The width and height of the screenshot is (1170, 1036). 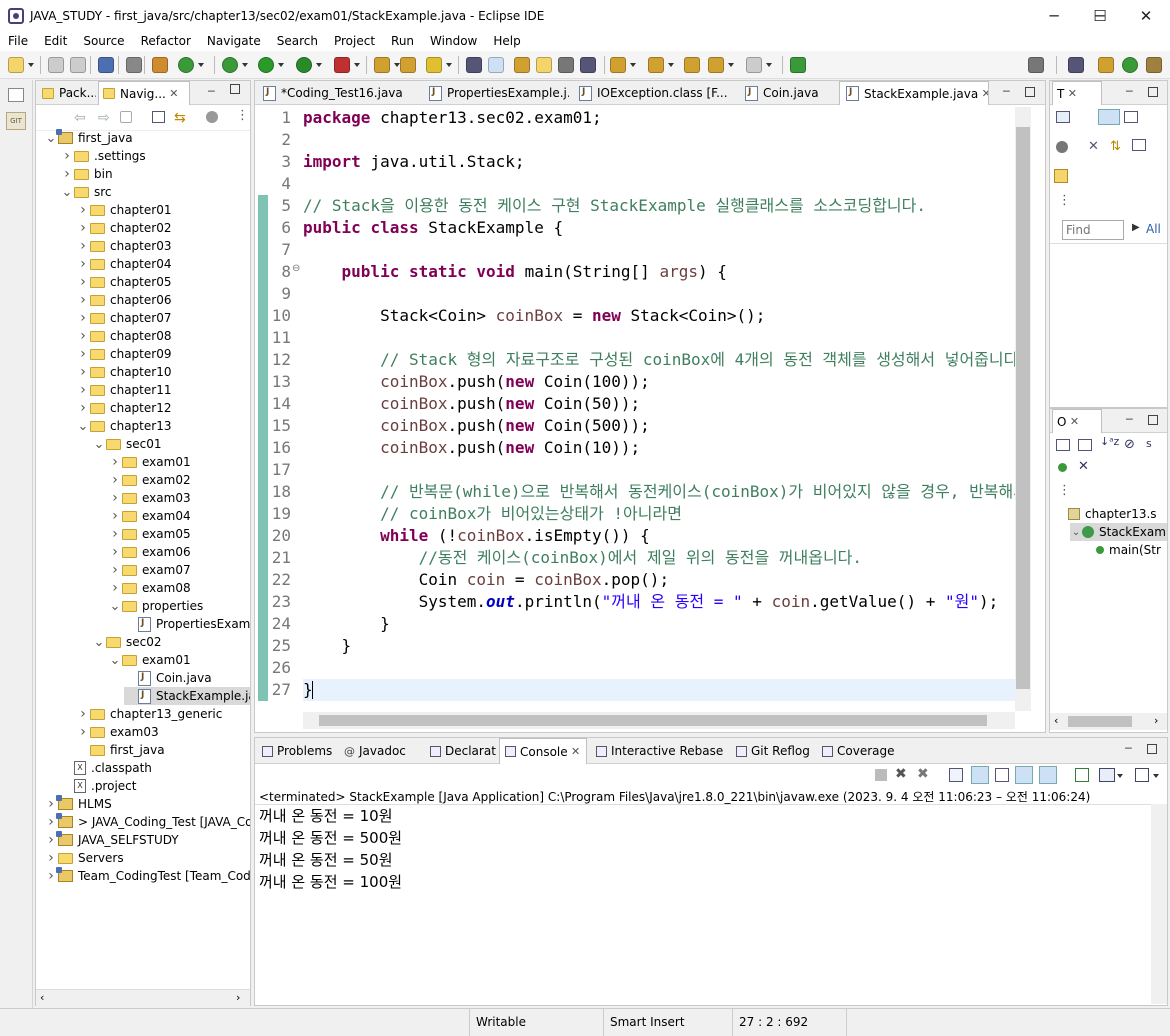 I want to click on task-icon, so click(x=434, y=65).